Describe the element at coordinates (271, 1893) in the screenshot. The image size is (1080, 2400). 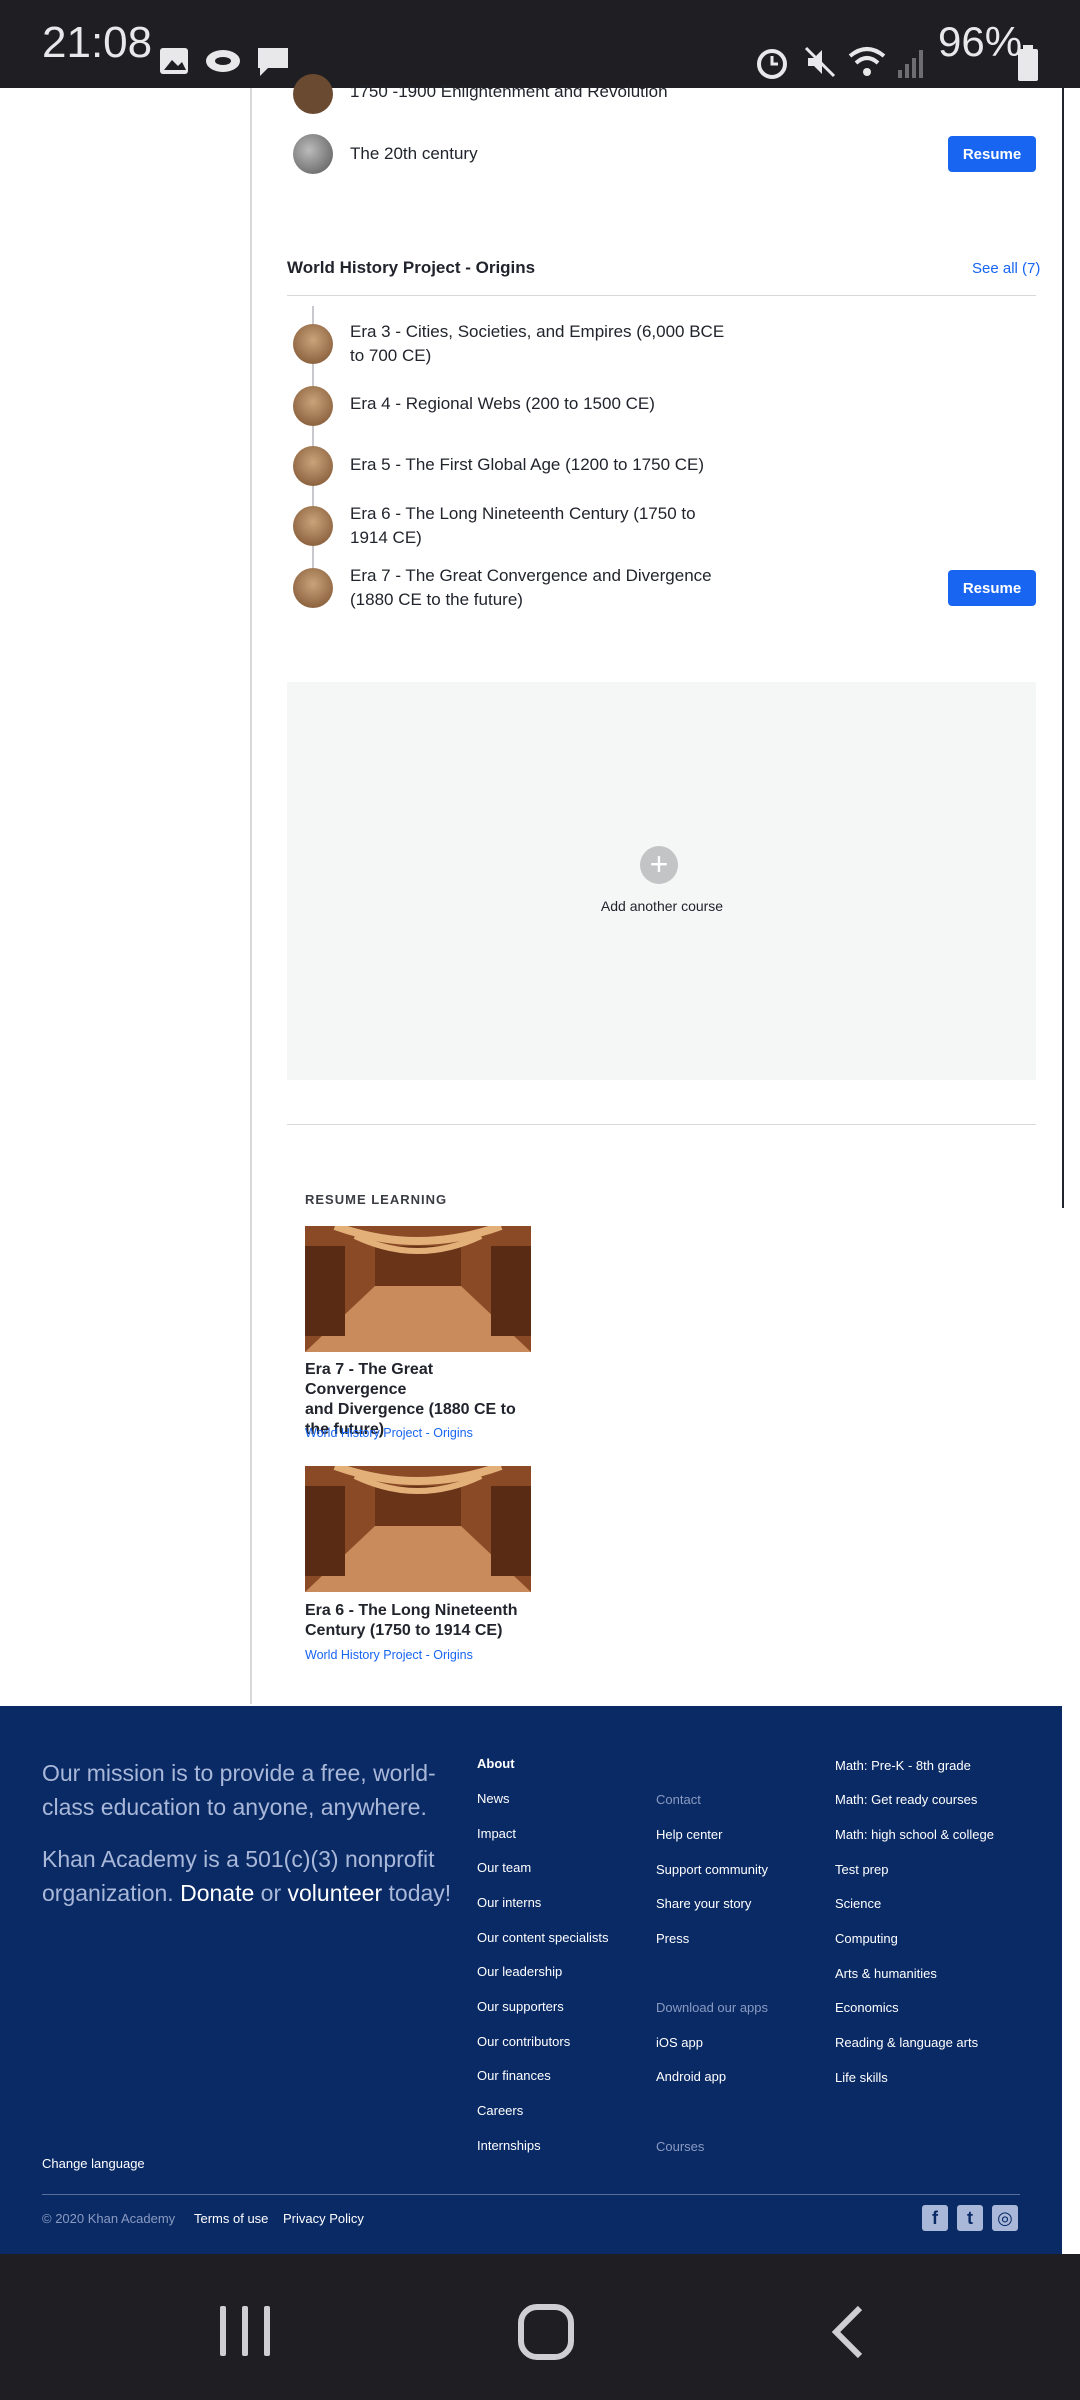
I see `or-text: or` at that location.